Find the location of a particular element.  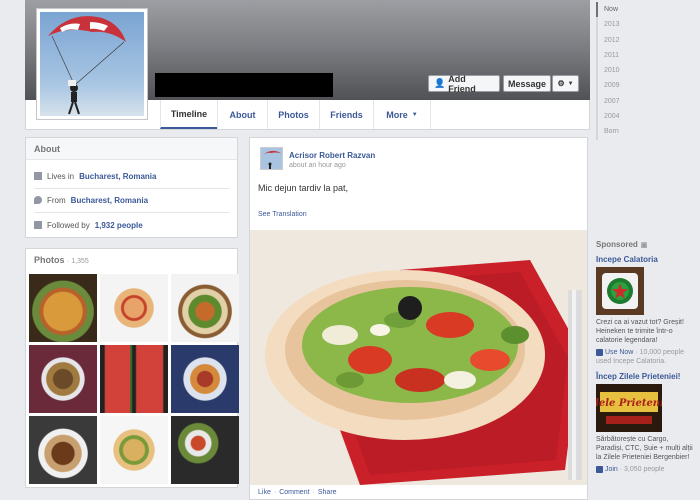

post-author-avatar is located at coordinates (271, 158).